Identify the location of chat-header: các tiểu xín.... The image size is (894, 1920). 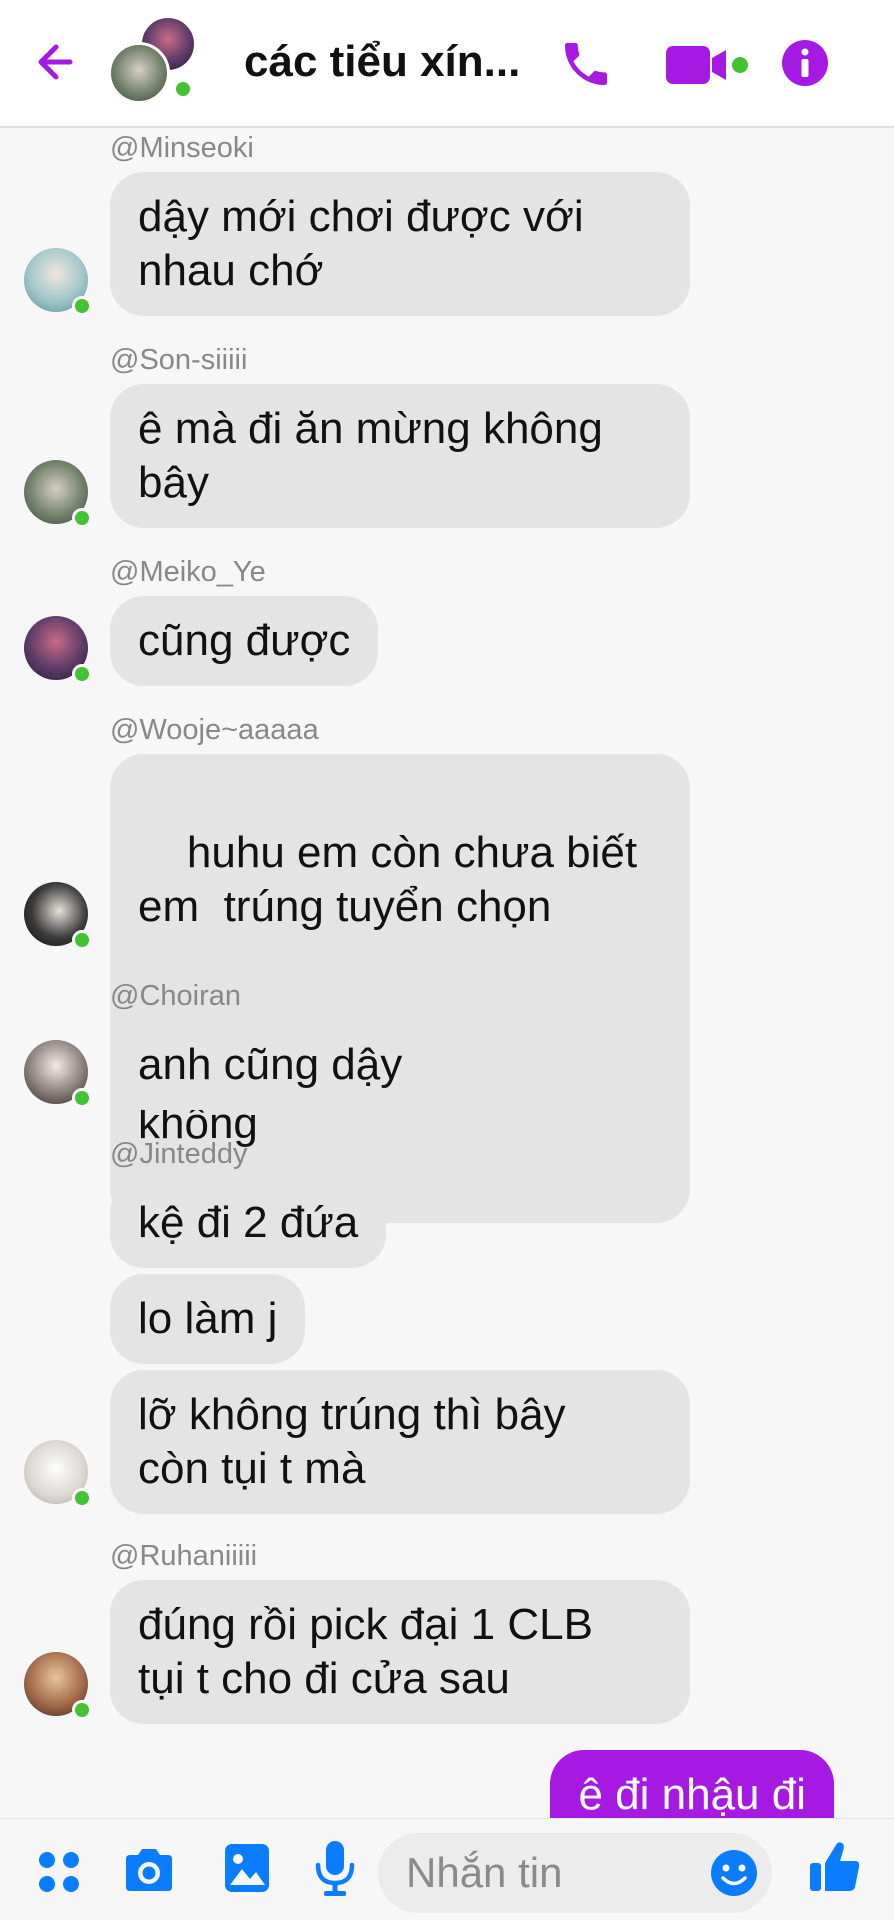
(447, 64).